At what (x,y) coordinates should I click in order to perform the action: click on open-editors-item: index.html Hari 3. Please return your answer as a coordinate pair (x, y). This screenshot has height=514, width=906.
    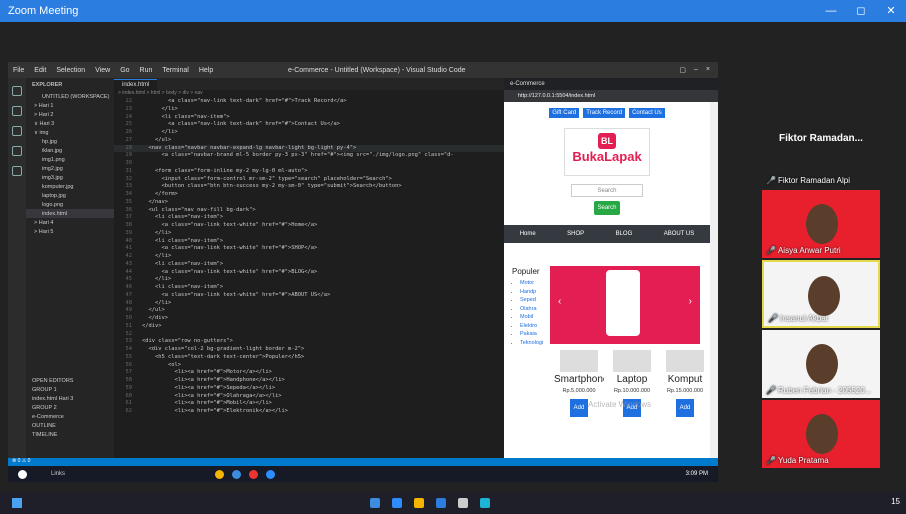
    Looking at the image, I should click on (70, 398).